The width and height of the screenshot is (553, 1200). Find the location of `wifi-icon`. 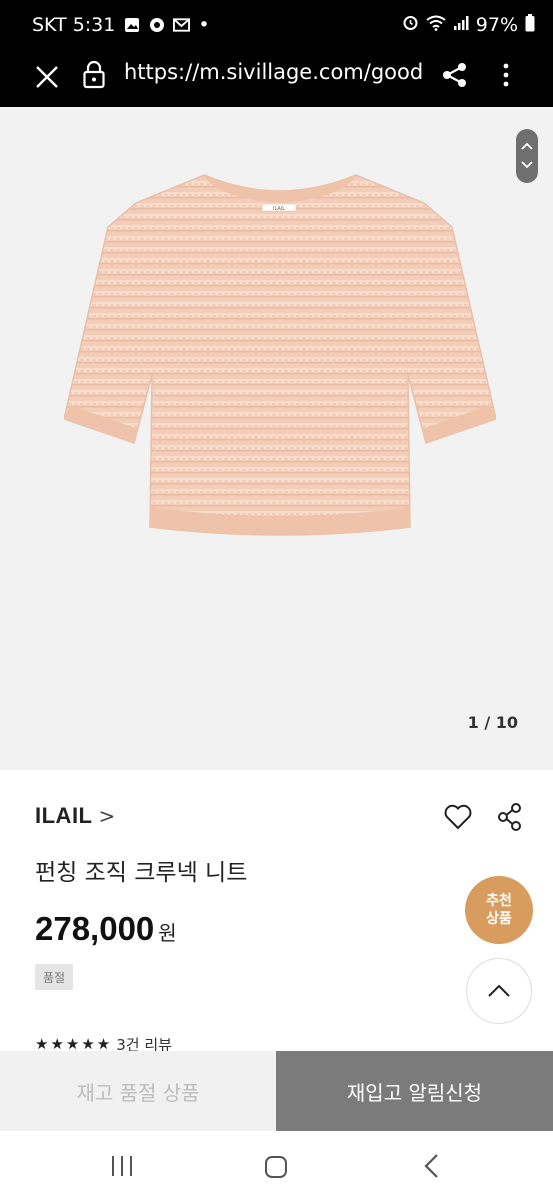

wifi-icon is located at coordinates (436, 25).